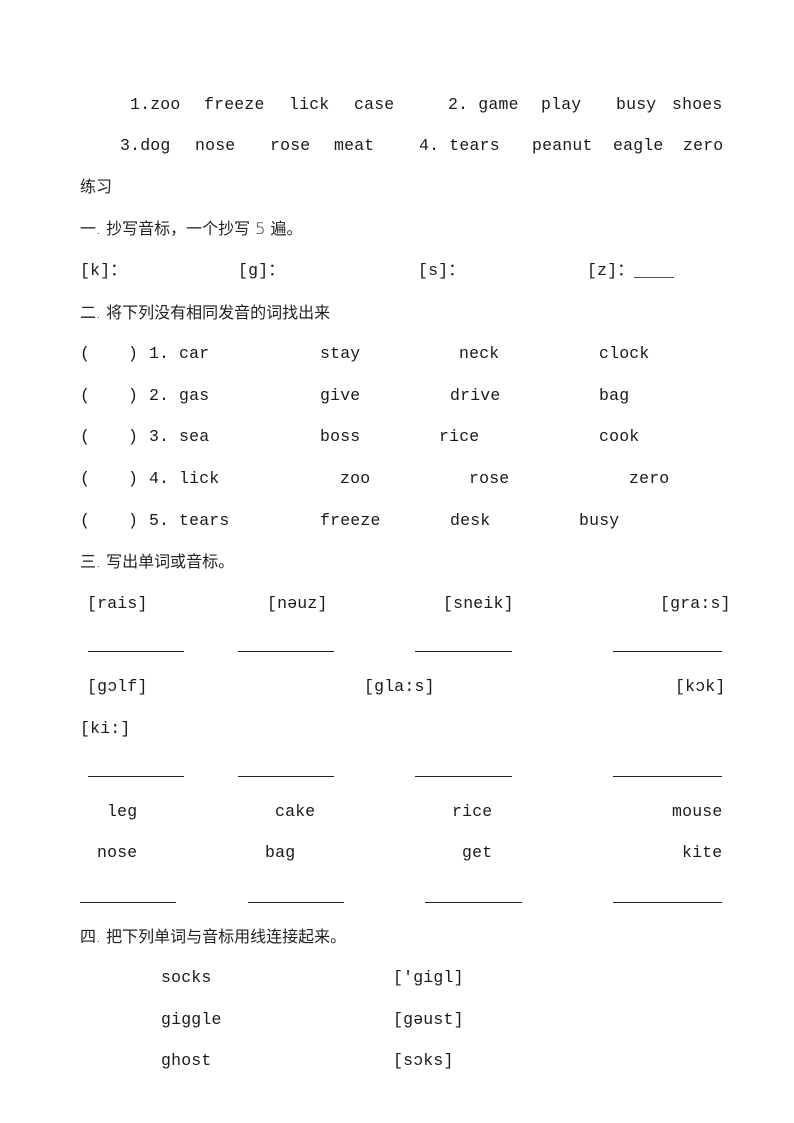 Image resolution: width=794 pixels, height=1123 pixels. I want to click on intro-group4-label: 4. tears, so click(459, 145).